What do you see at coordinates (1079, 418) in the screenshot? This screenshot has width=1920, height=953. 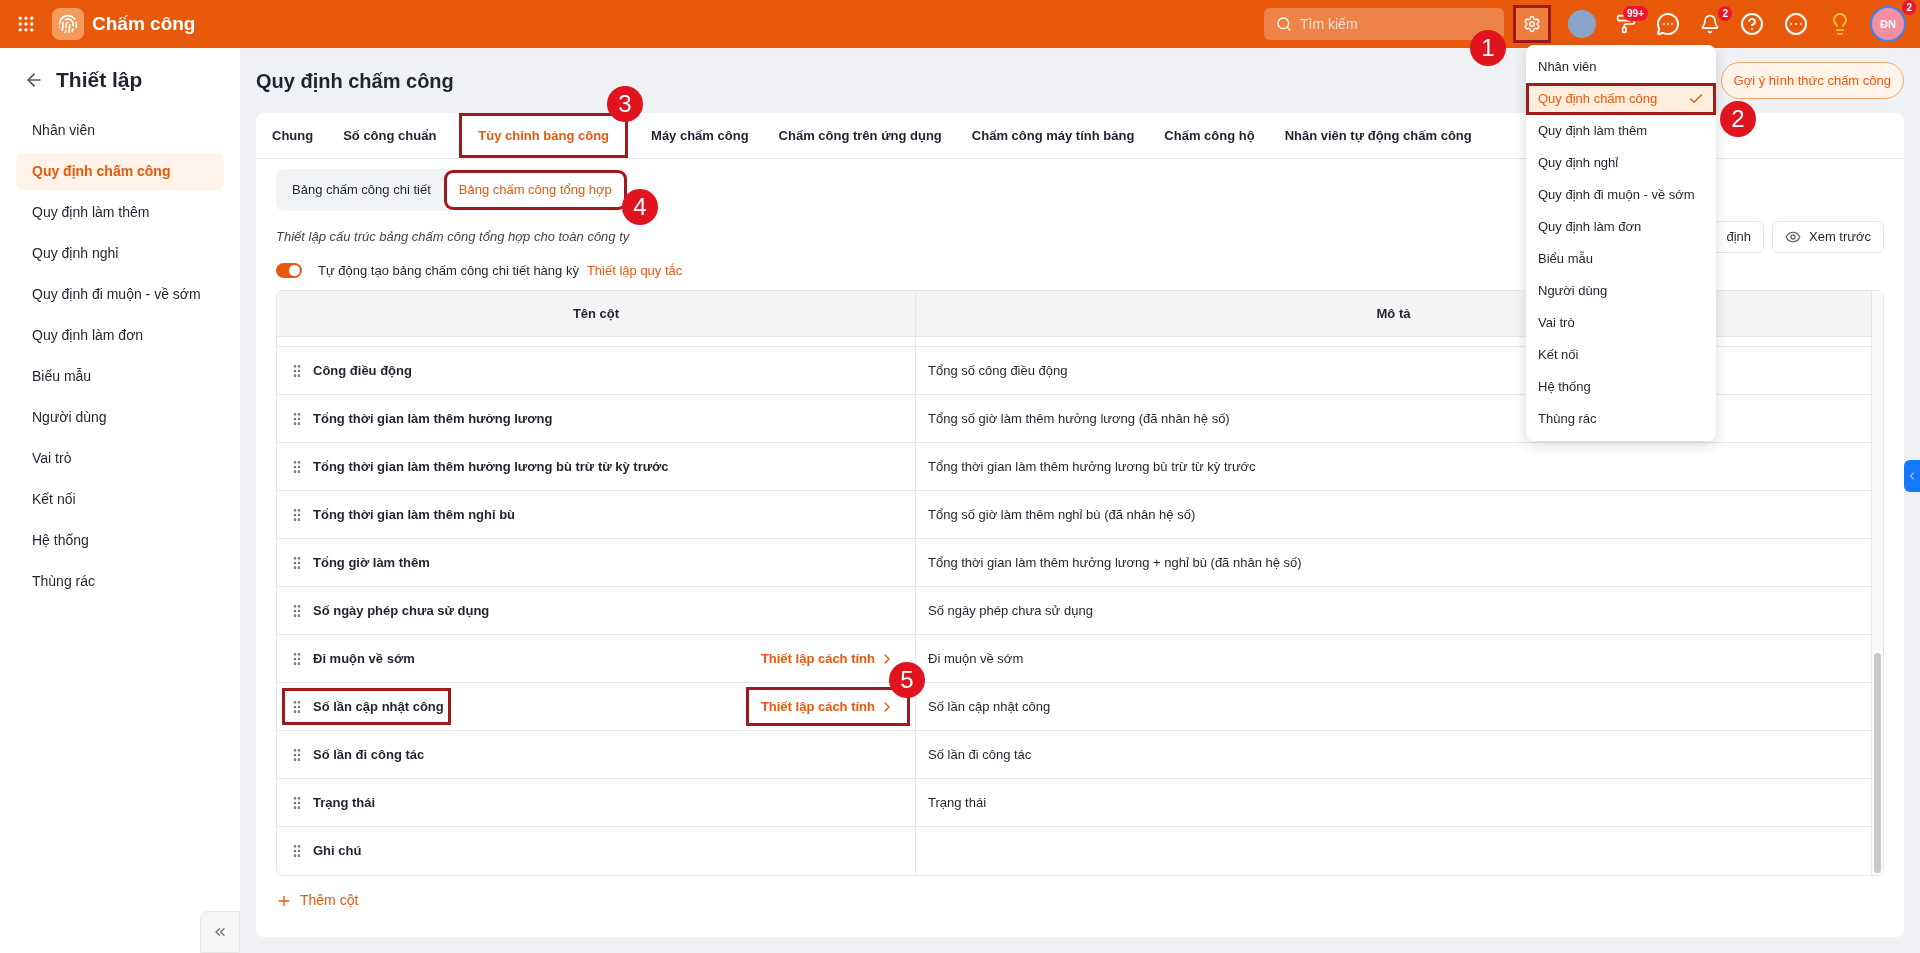 I see `description-cell-text: Tổng số giờ làm thêm hưởng lương (đã nhân hệ số)` at bounding box center [1079, 418].